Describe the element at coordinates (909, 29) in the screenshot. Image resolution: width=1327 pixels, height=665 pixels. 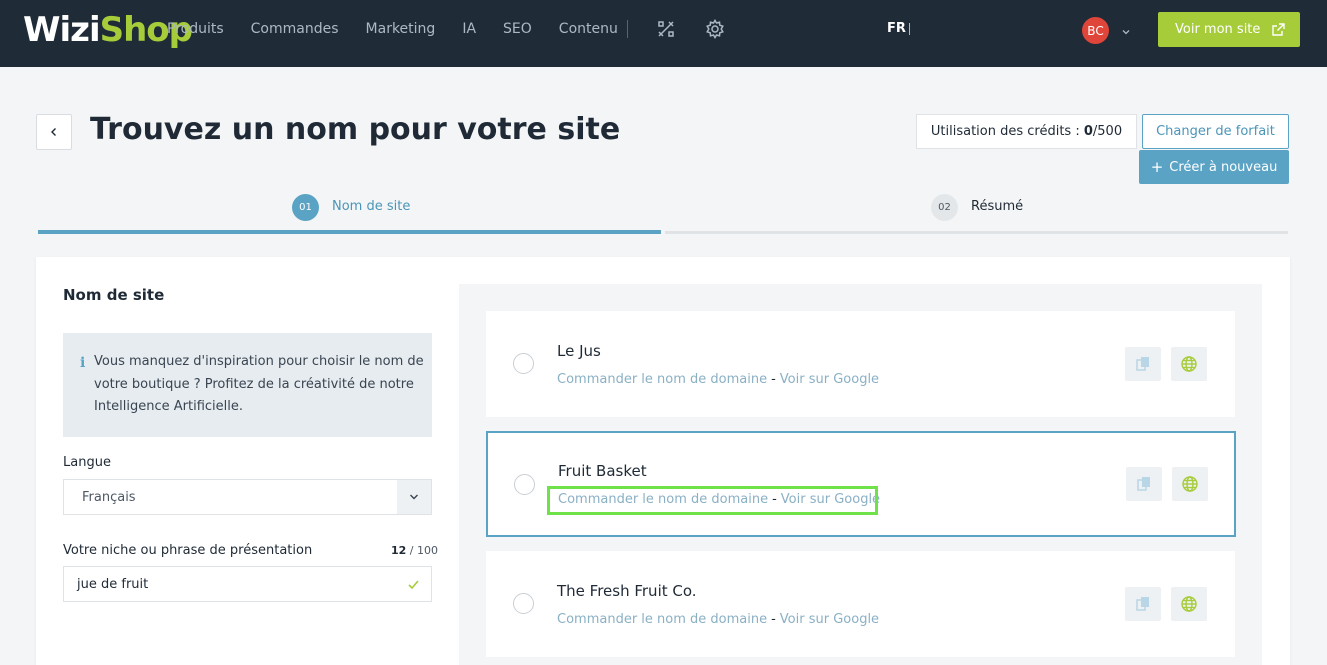
I see `language-divider` at that location.